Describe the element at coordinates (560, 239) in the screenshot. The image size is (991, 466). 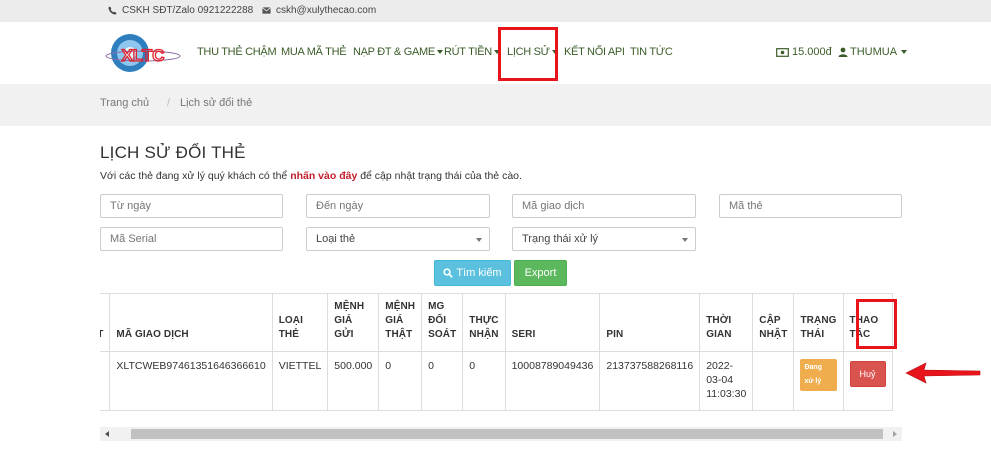
I see `status-value: Trạng thái xử lý` at that location.